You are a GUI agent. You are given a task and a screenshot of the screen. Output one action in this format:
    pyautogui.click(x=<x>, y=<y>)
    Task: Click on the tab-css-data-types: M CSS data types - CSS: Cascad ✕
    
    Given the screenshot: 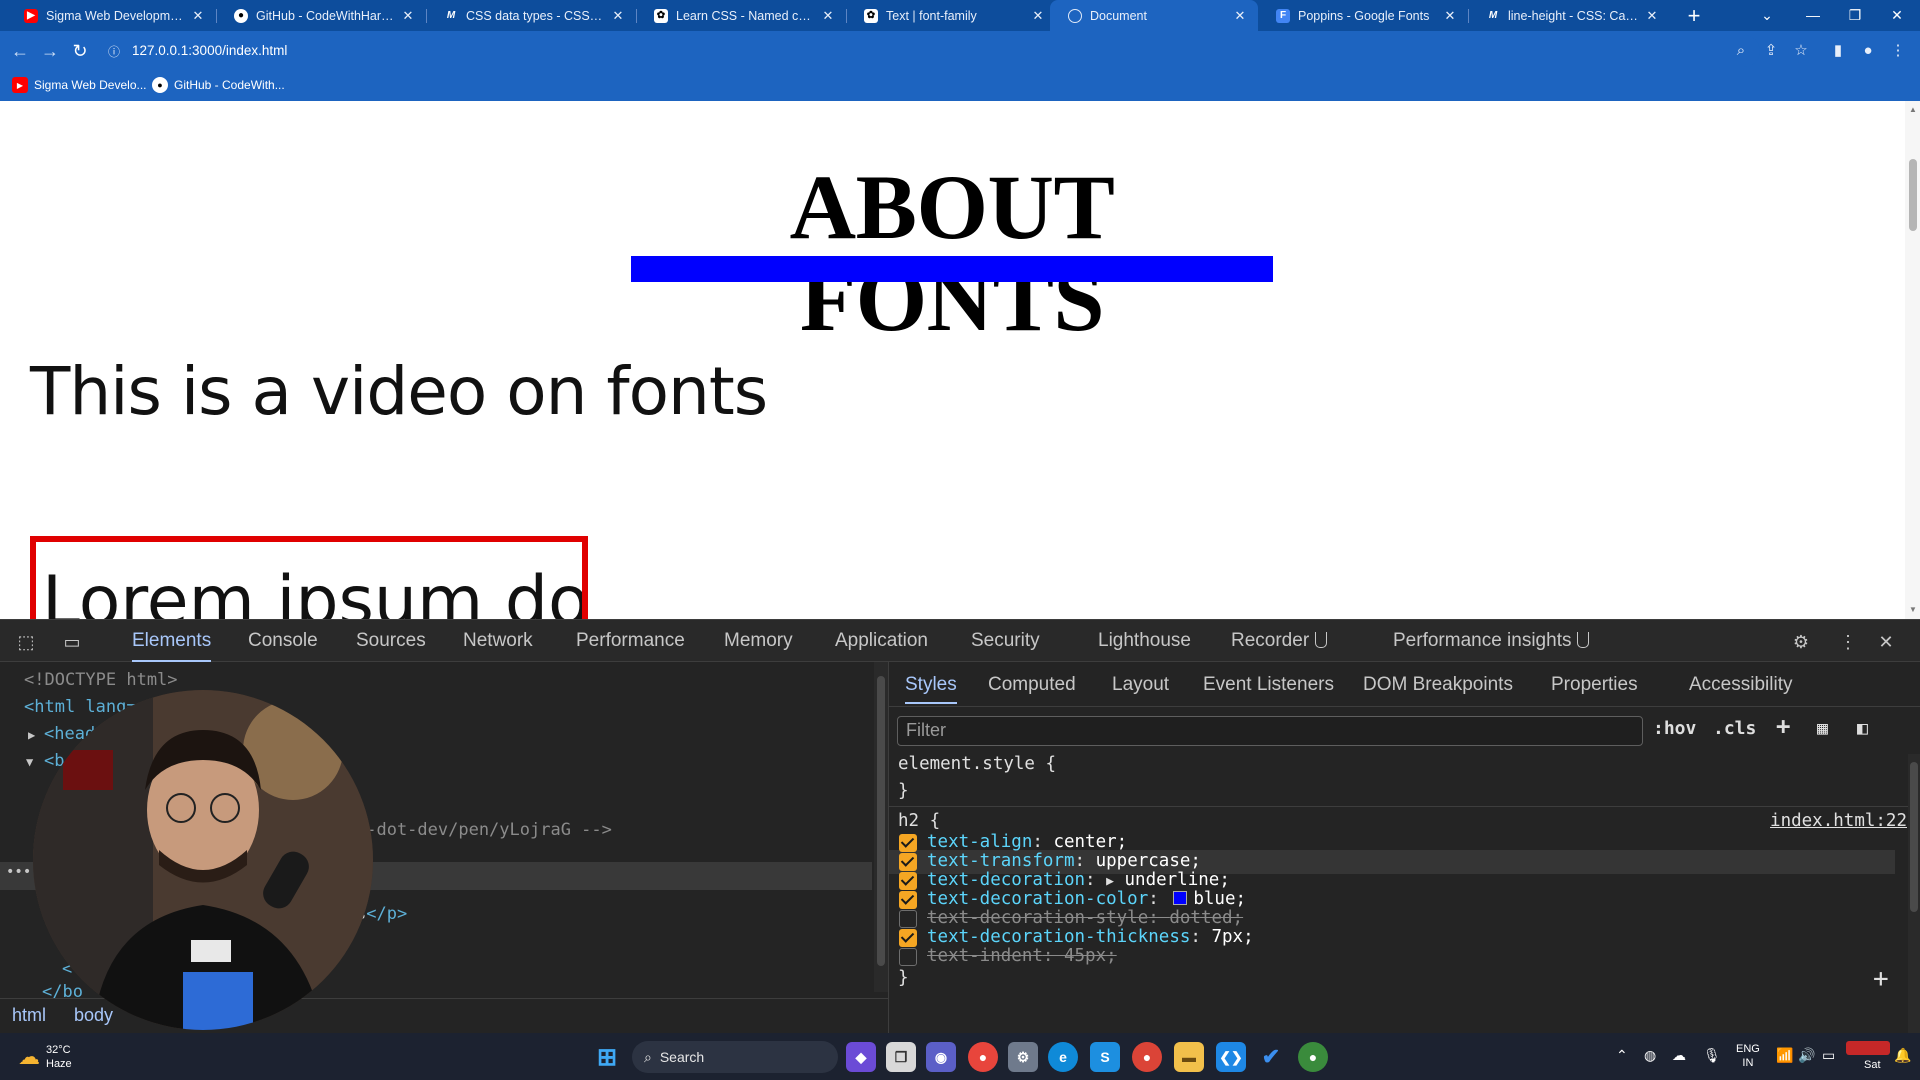 What is the action you would take?
    pyautogui.click(x=531, y=15)
    